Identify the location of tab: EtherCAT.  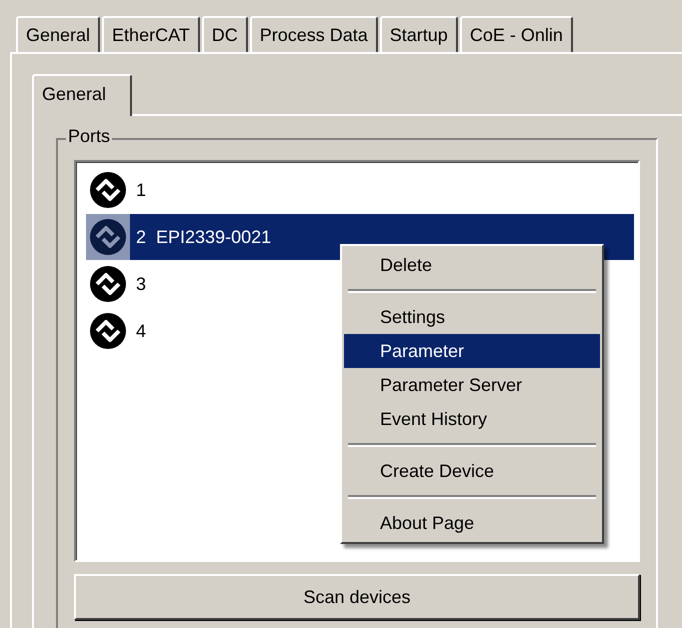
(151, 34).